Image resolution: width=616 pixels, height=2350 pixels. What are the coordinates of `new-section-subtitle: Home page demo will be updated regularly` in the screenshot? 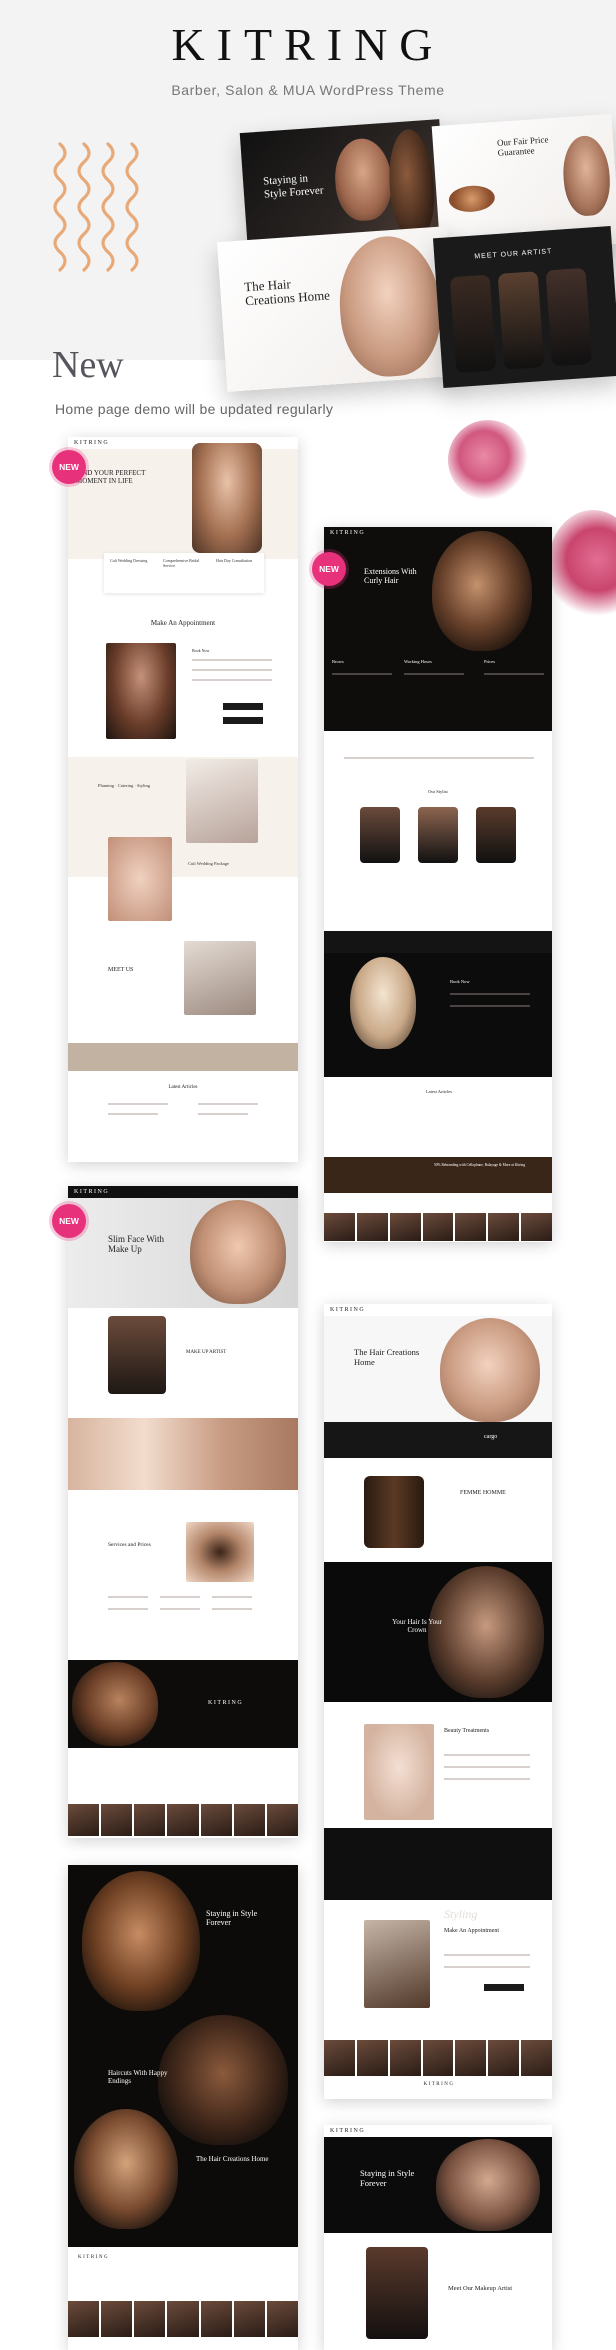 It's located at (194, 409).